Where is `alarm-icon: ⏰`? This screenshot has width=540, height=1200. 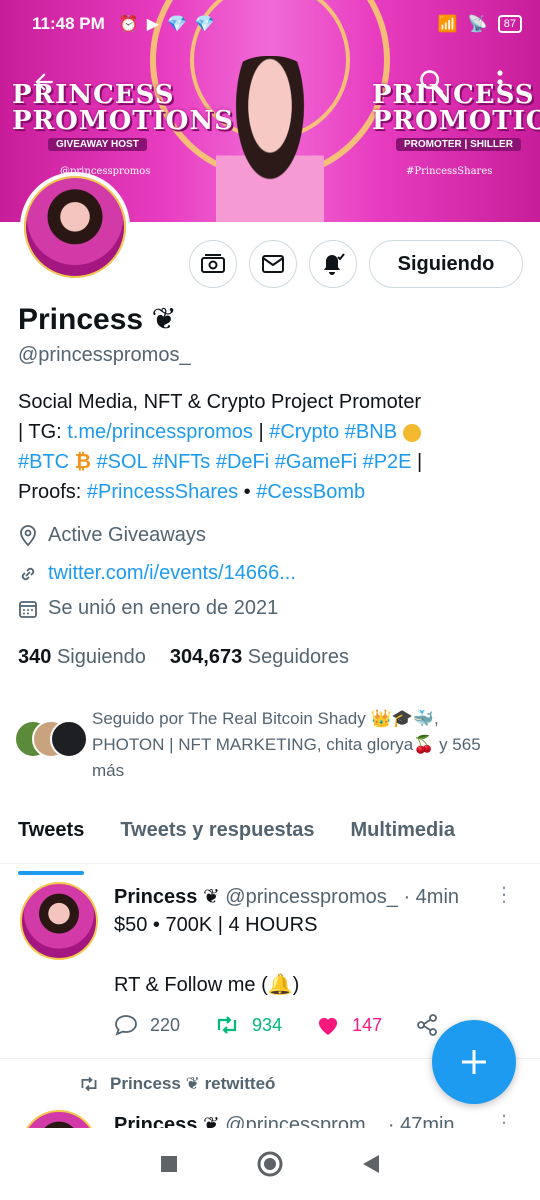 alarm-icon: ⏰ is located at coordinates (128, 24).